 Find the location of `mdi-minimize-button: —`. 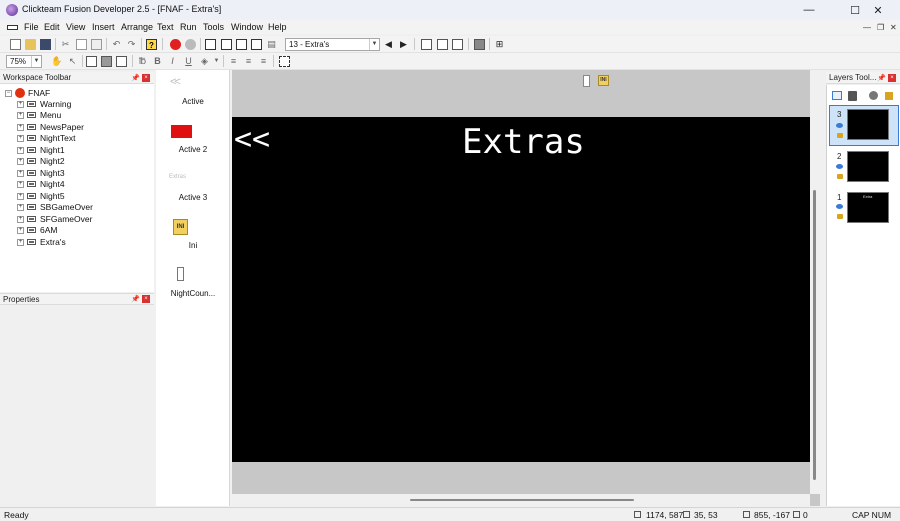

mdi-minimize-button: — is located at coordinates (867, 27).